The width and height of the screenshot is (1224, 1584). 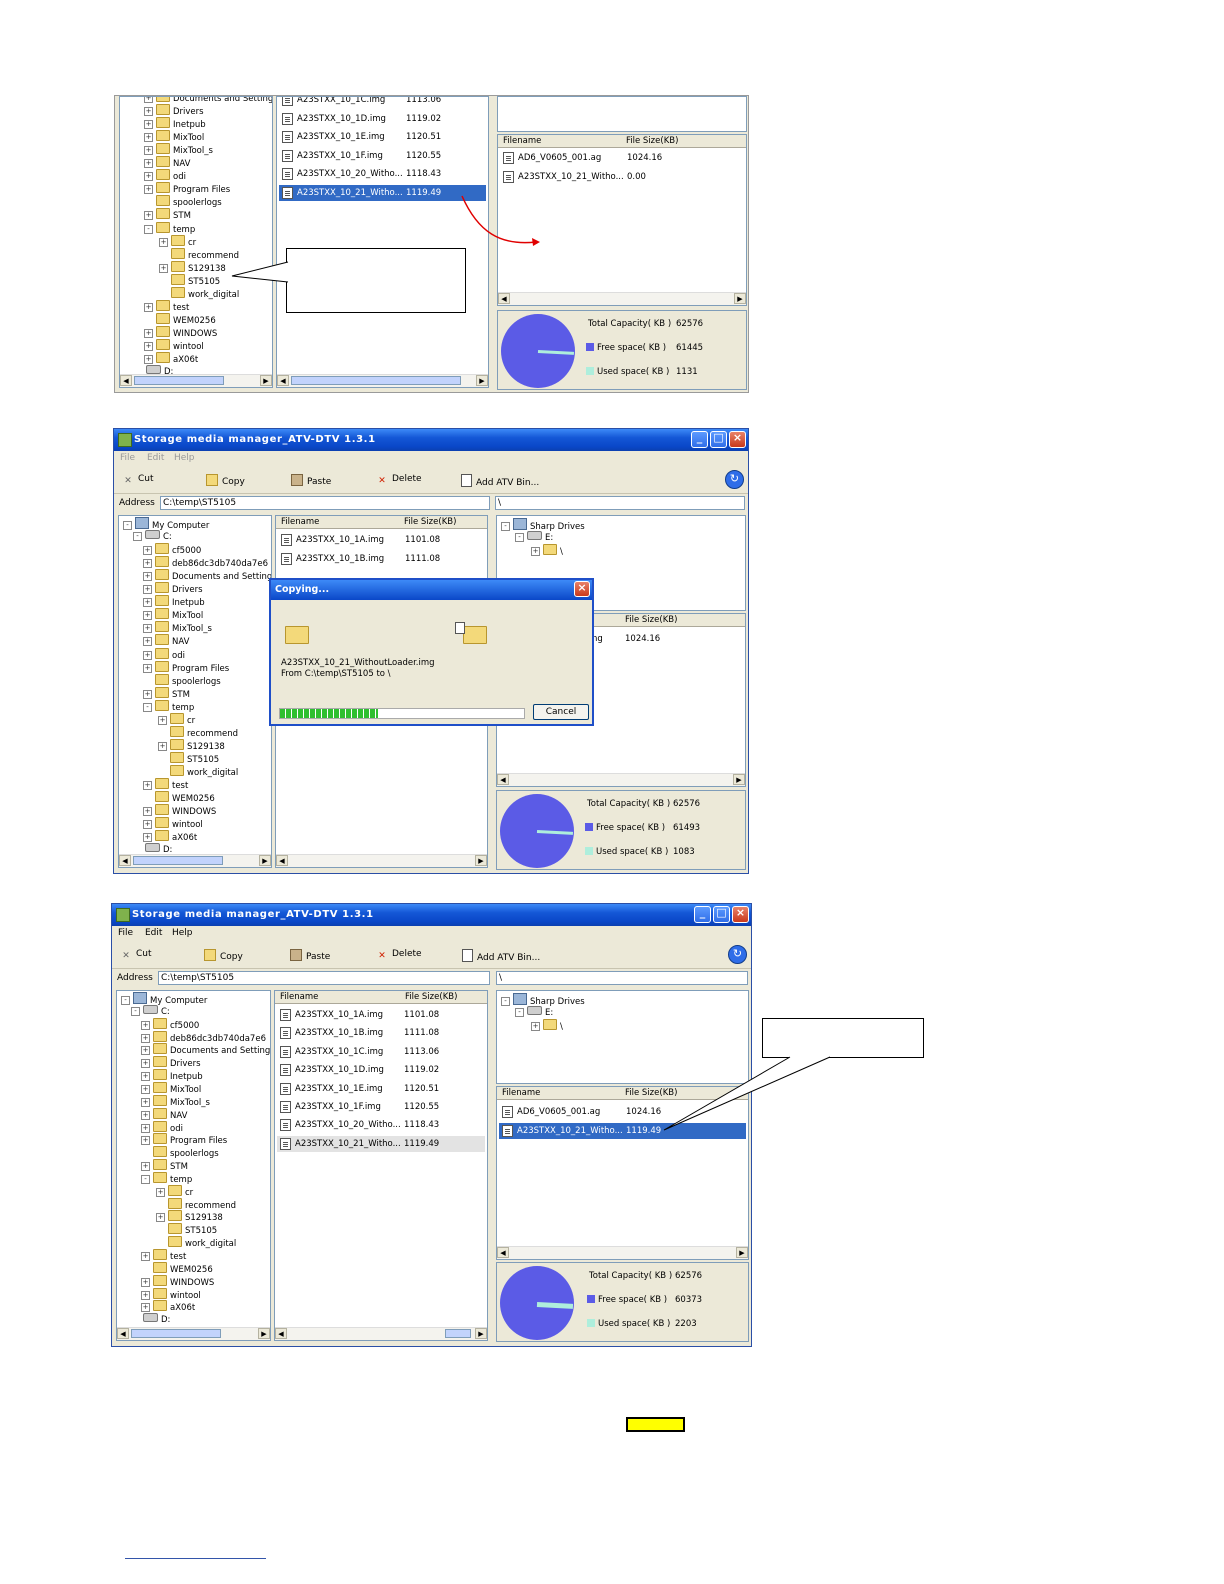 What do you see at coordinates (195, 1558) in the screenshot?
I see `footer-rule` at bounding box center [195, 1558].